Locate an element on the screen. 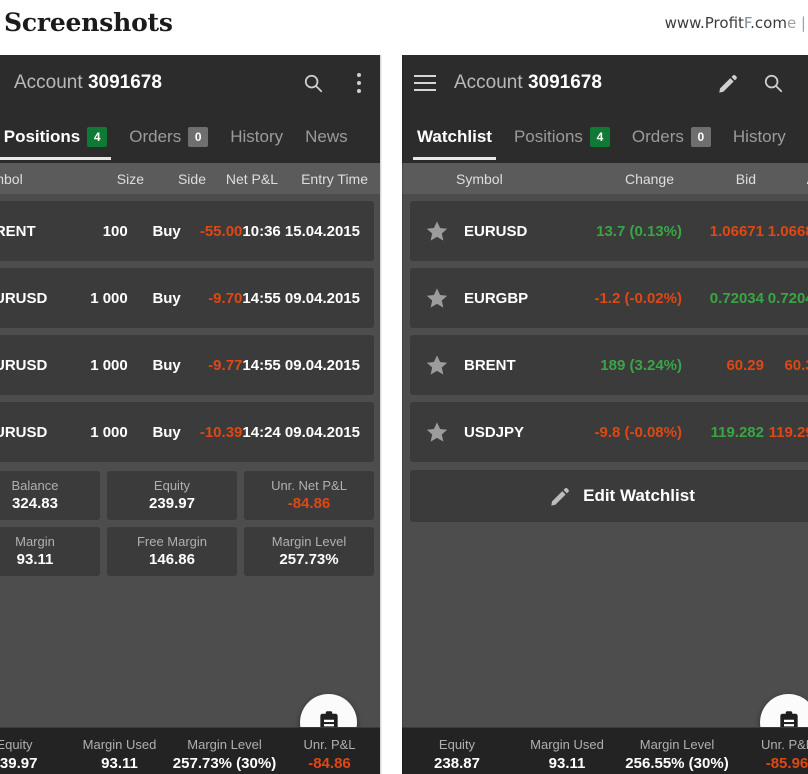 This screenshot has height=774, width=808. right-appbar: Account 3091678 is located at coordinates (605, 83).